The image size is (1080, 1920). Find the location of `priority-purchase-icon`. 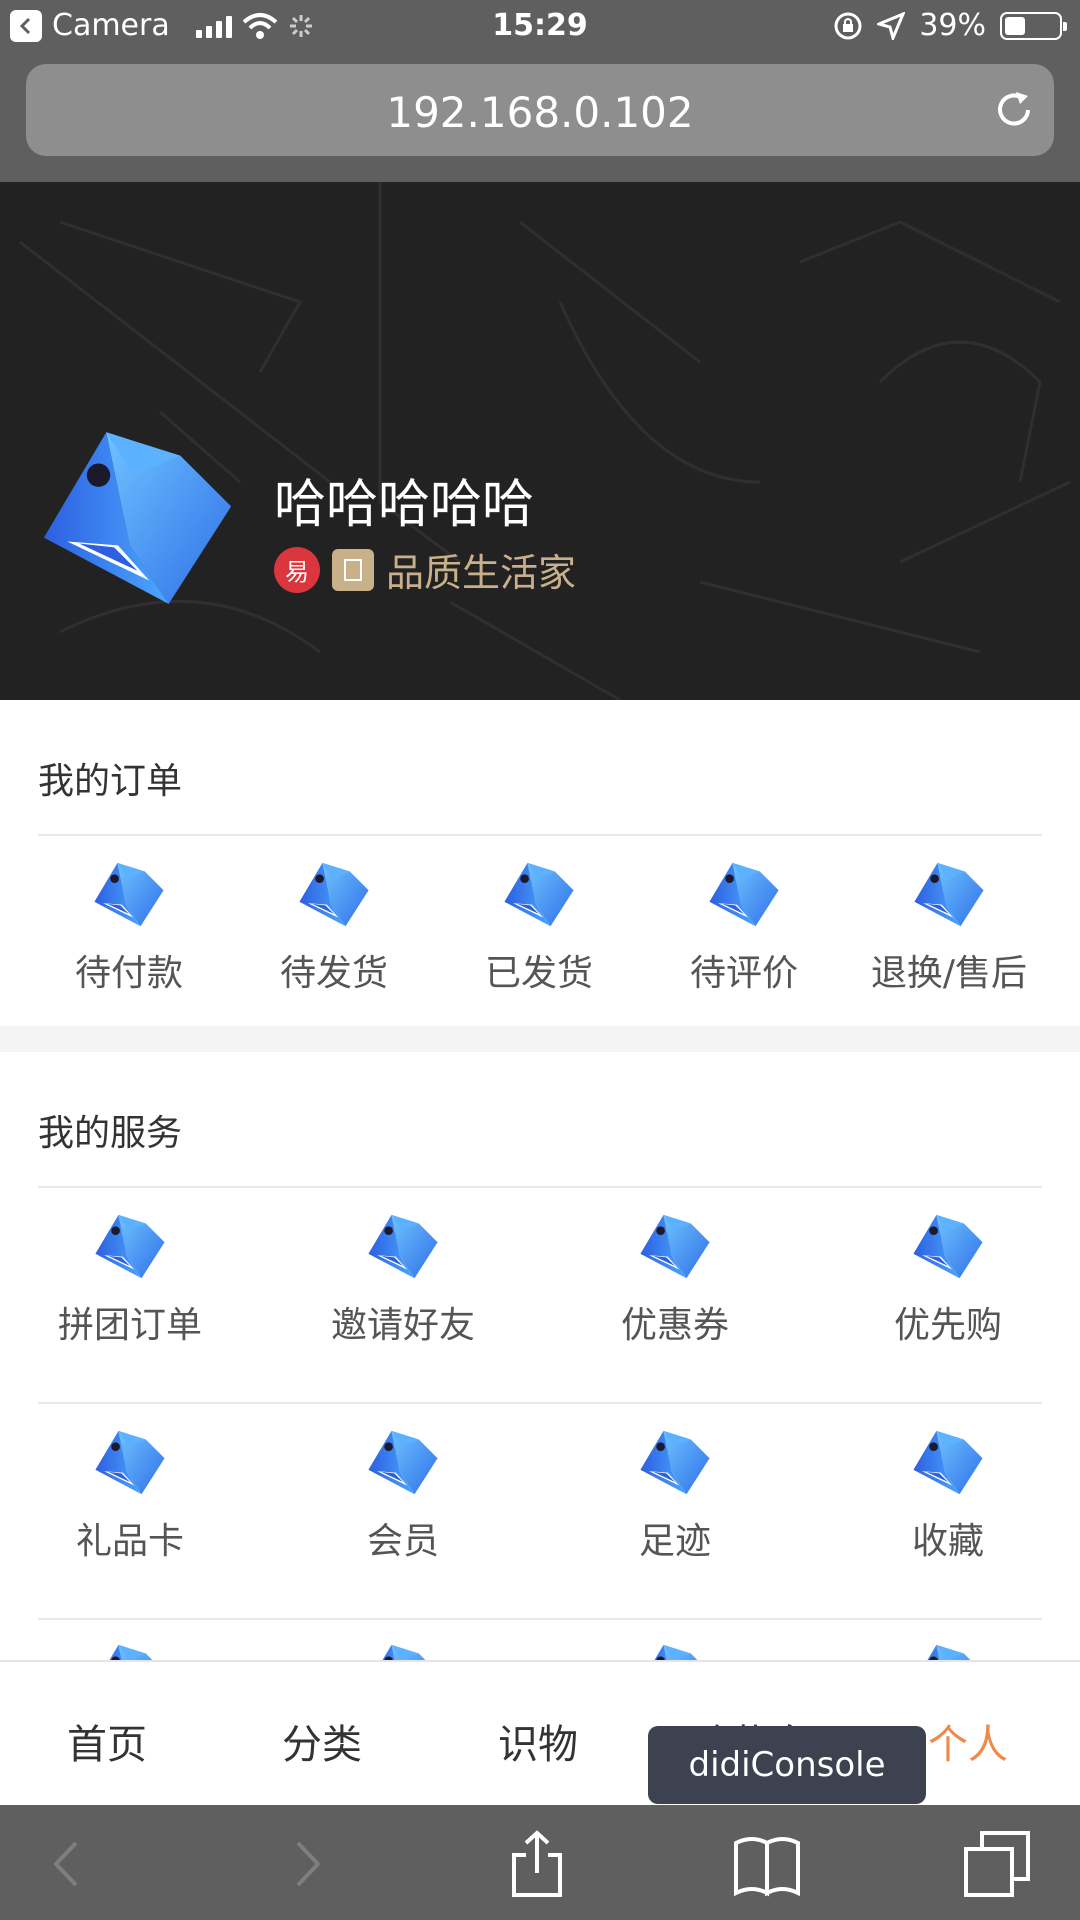

priority-purchase-icon is located at coordinates (948, 1248).